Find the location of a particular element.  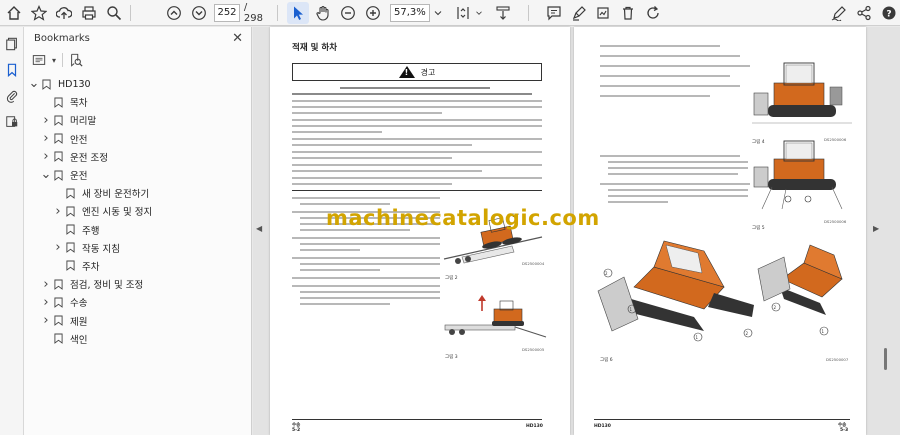

bookmark-item: › 점검, 정비 및 조정 is located at coordinates (137, 284).